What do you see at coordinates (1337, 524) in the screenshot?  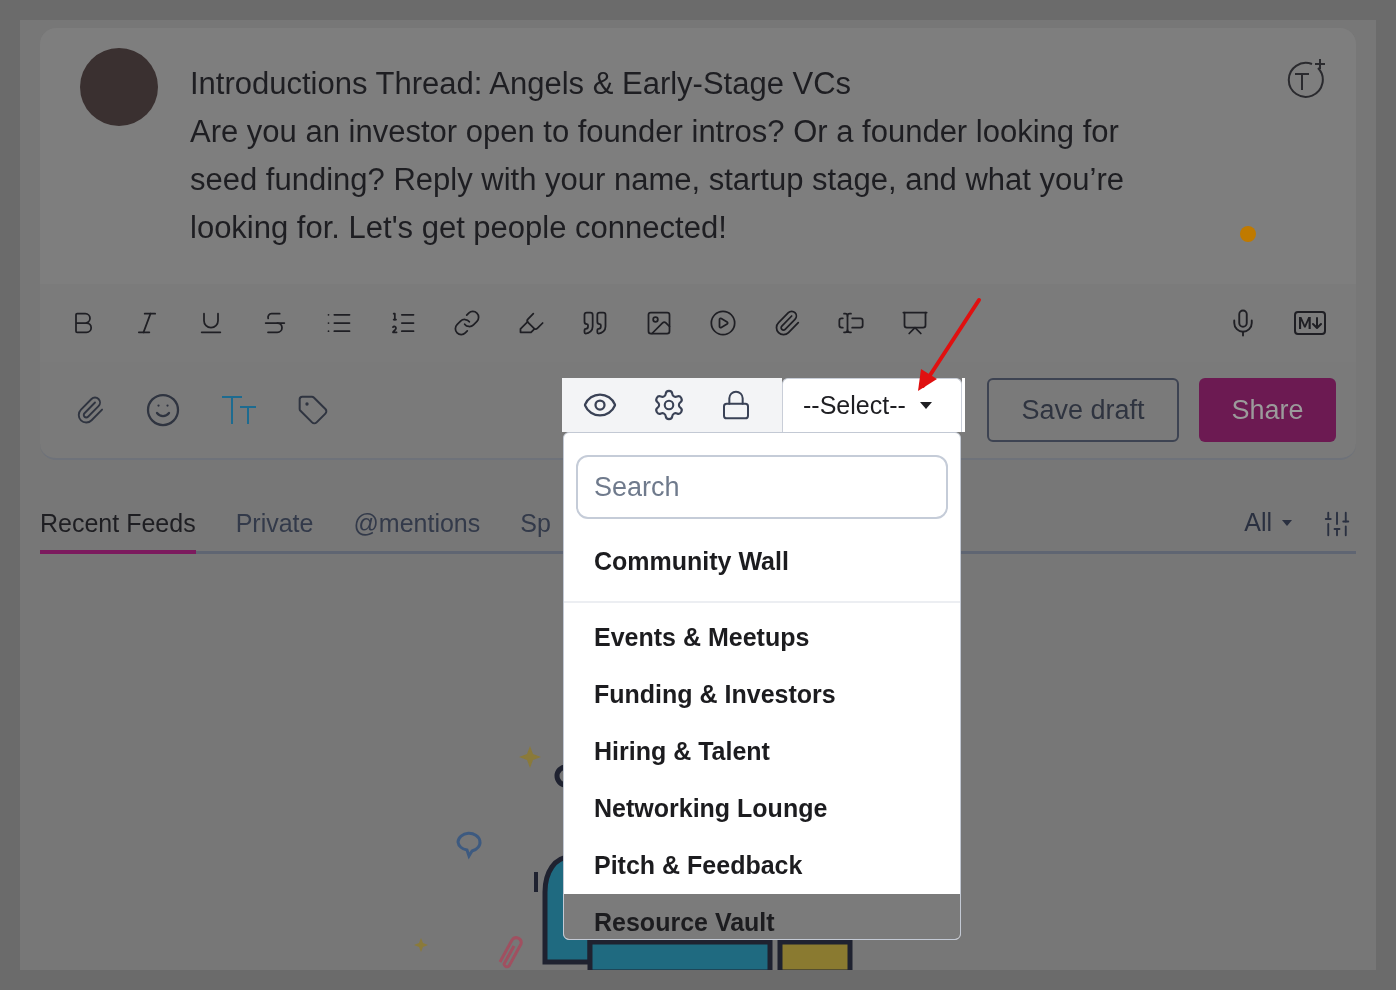 I see `filter-settings-icon` at bounding box center [1337, 524].